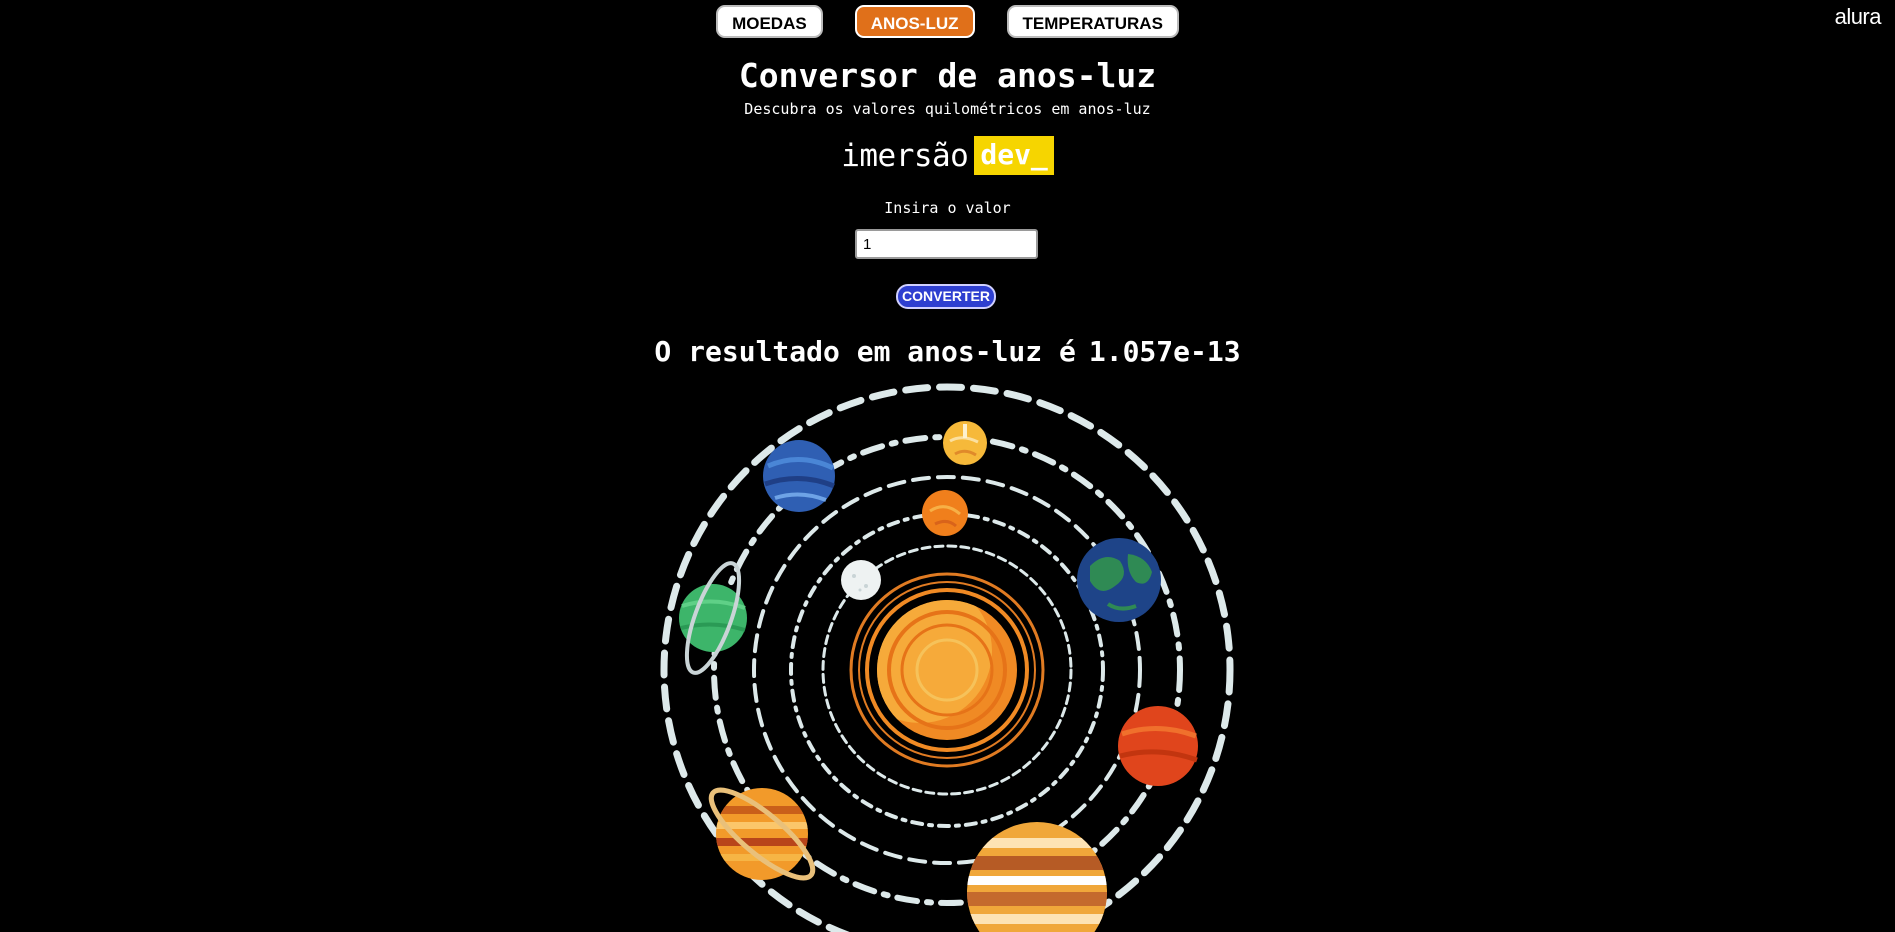 The width and height of the screenshot is (1895, 932). What do you see at coordinates (945, 513) in the screenshot?
I see `venus-icon` at bounding box center [945, 513].